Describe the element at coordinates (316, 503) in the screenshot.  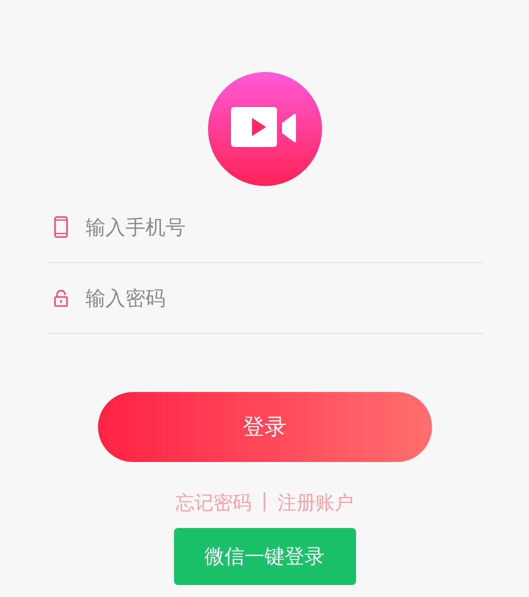
I see `link: 注册账户` at that location.